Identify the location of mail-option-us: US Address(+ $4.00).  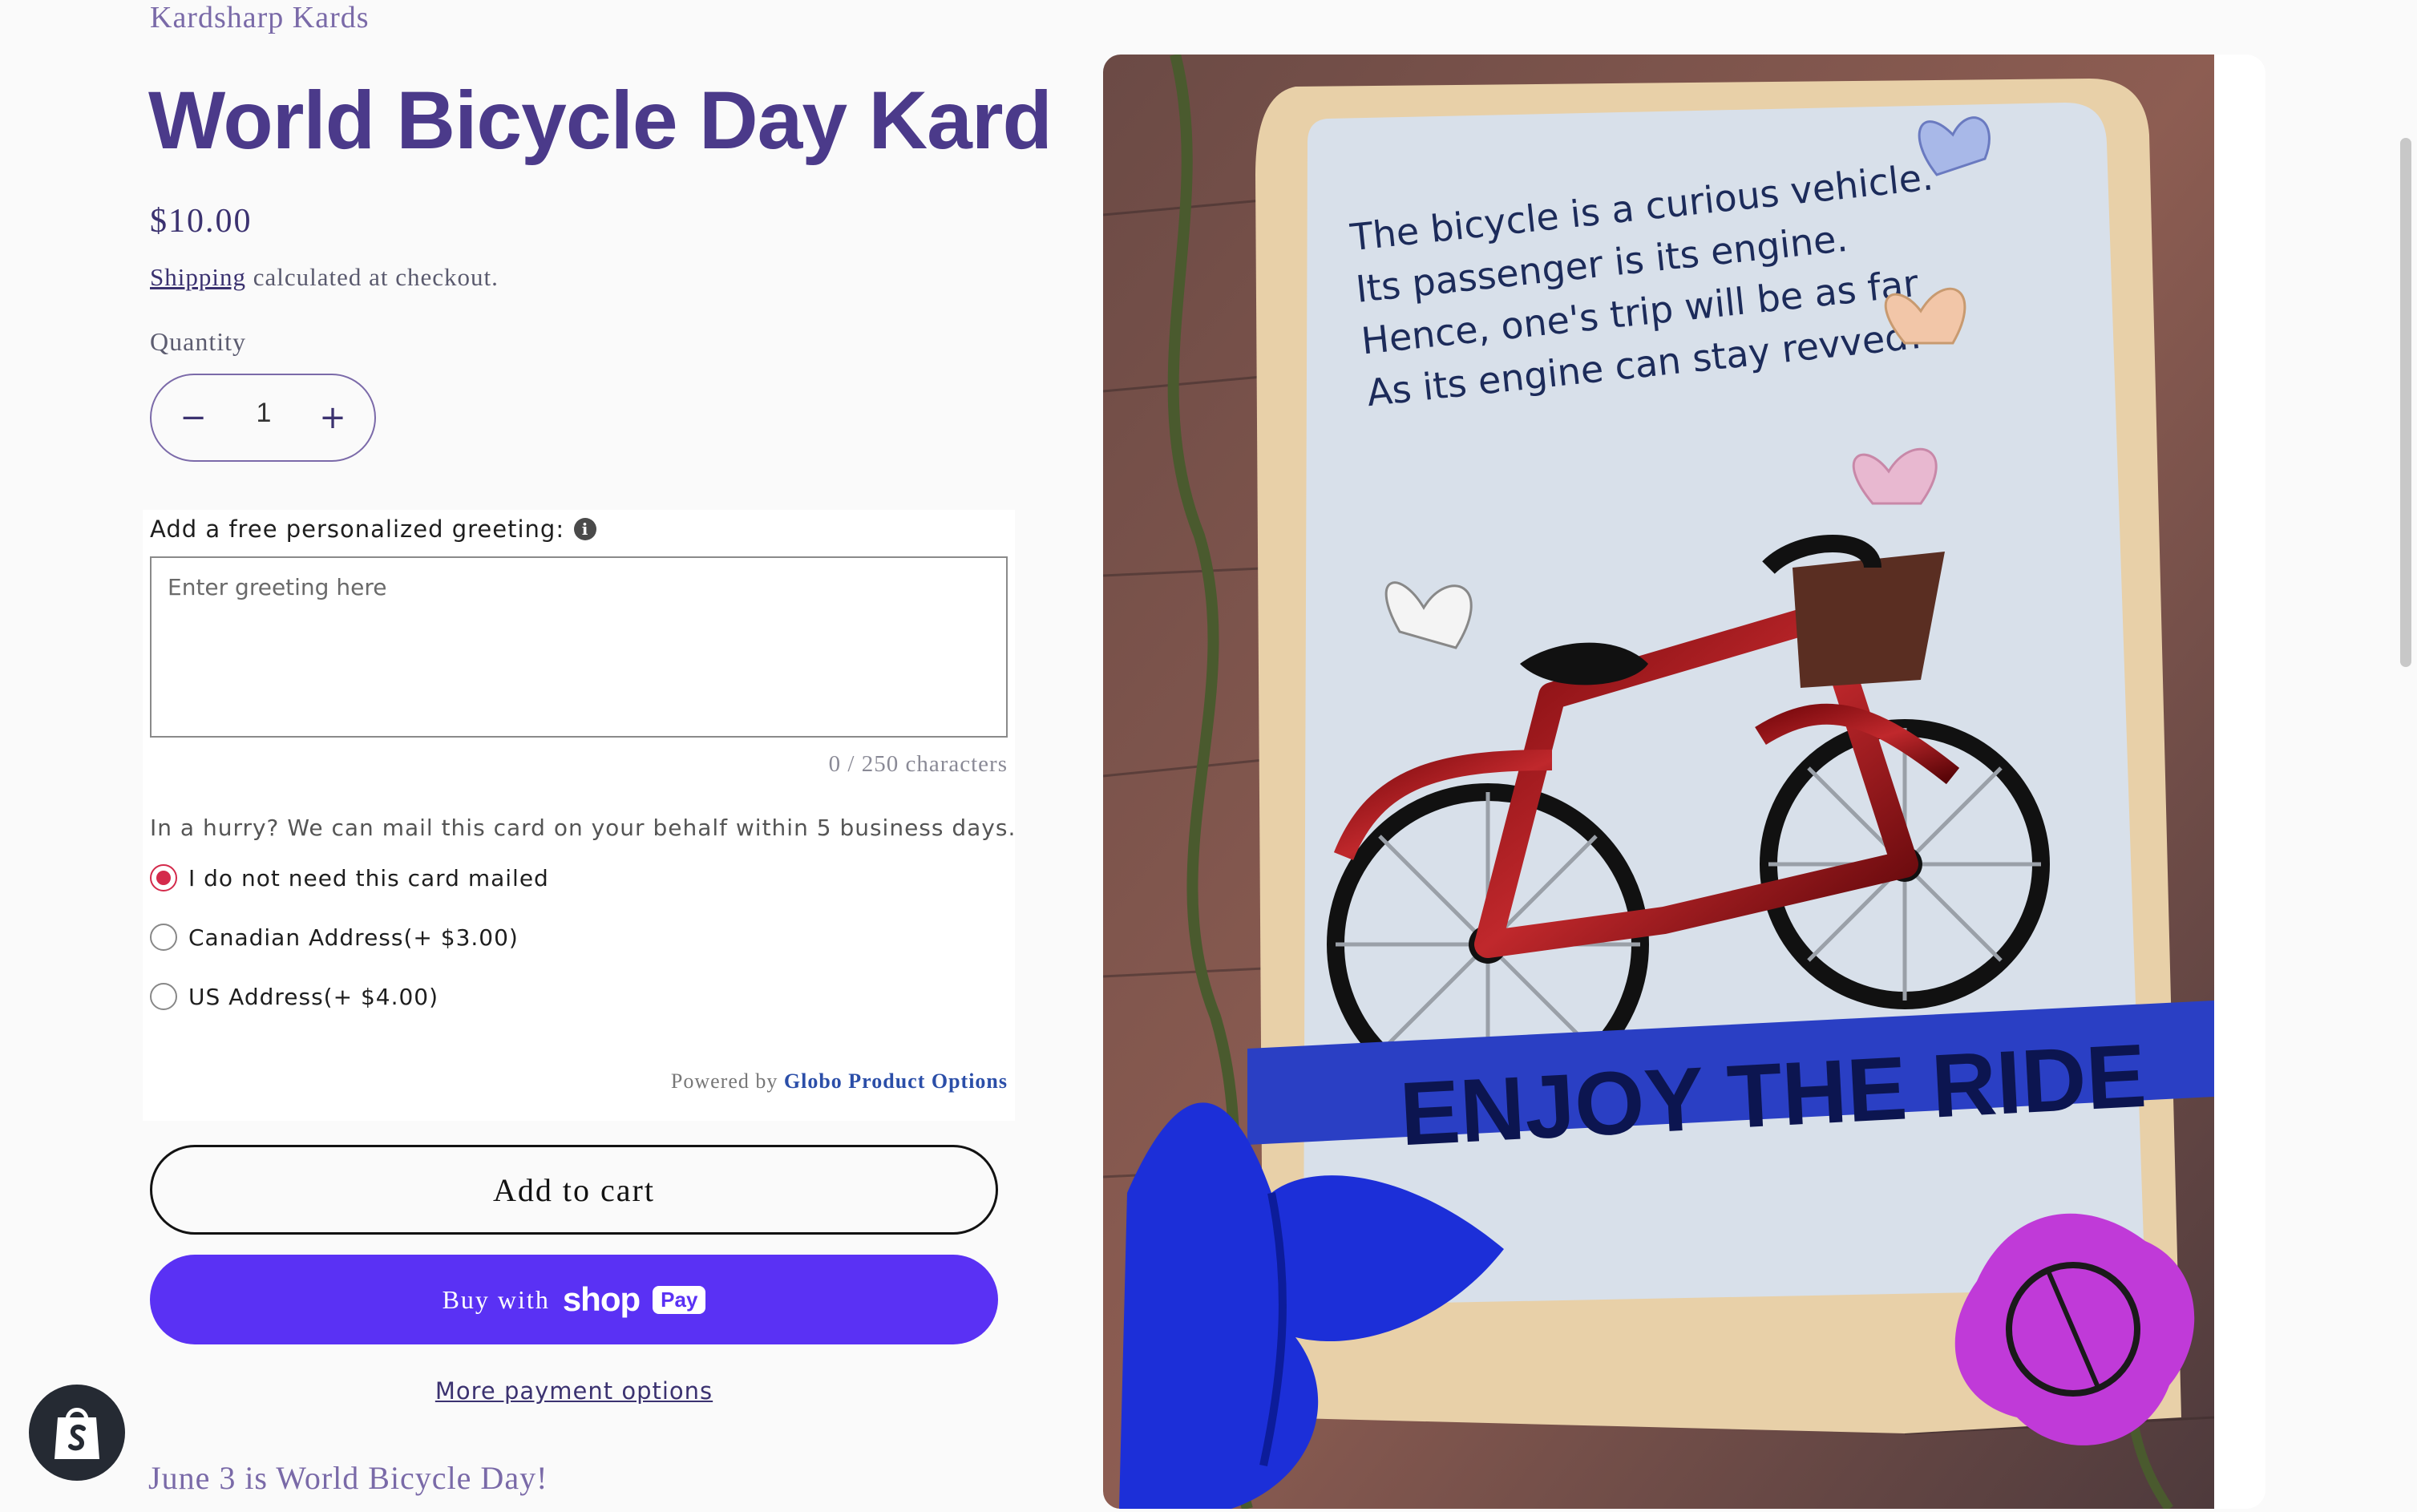
(294, 997).